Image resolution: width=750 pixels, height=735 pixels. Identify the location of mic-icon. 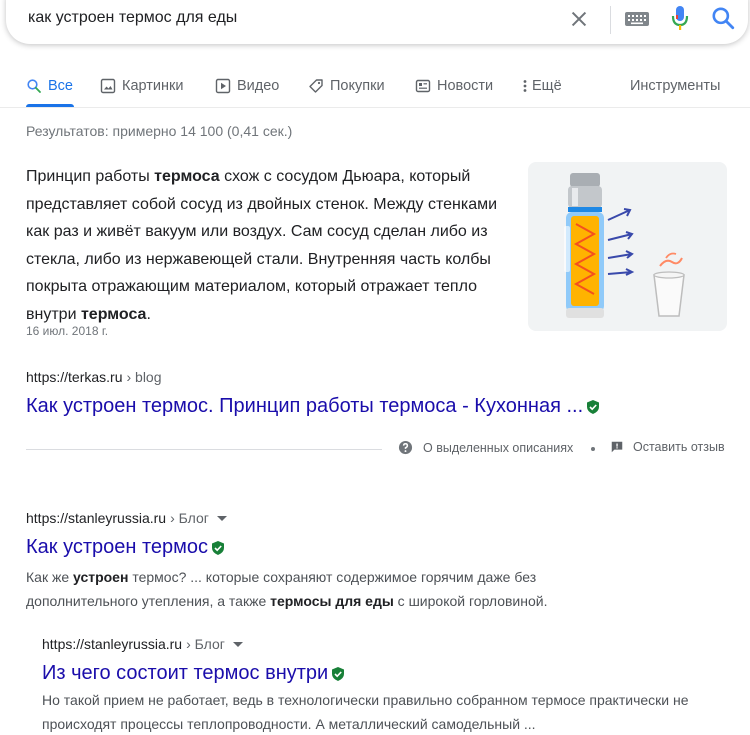
(680, 18).